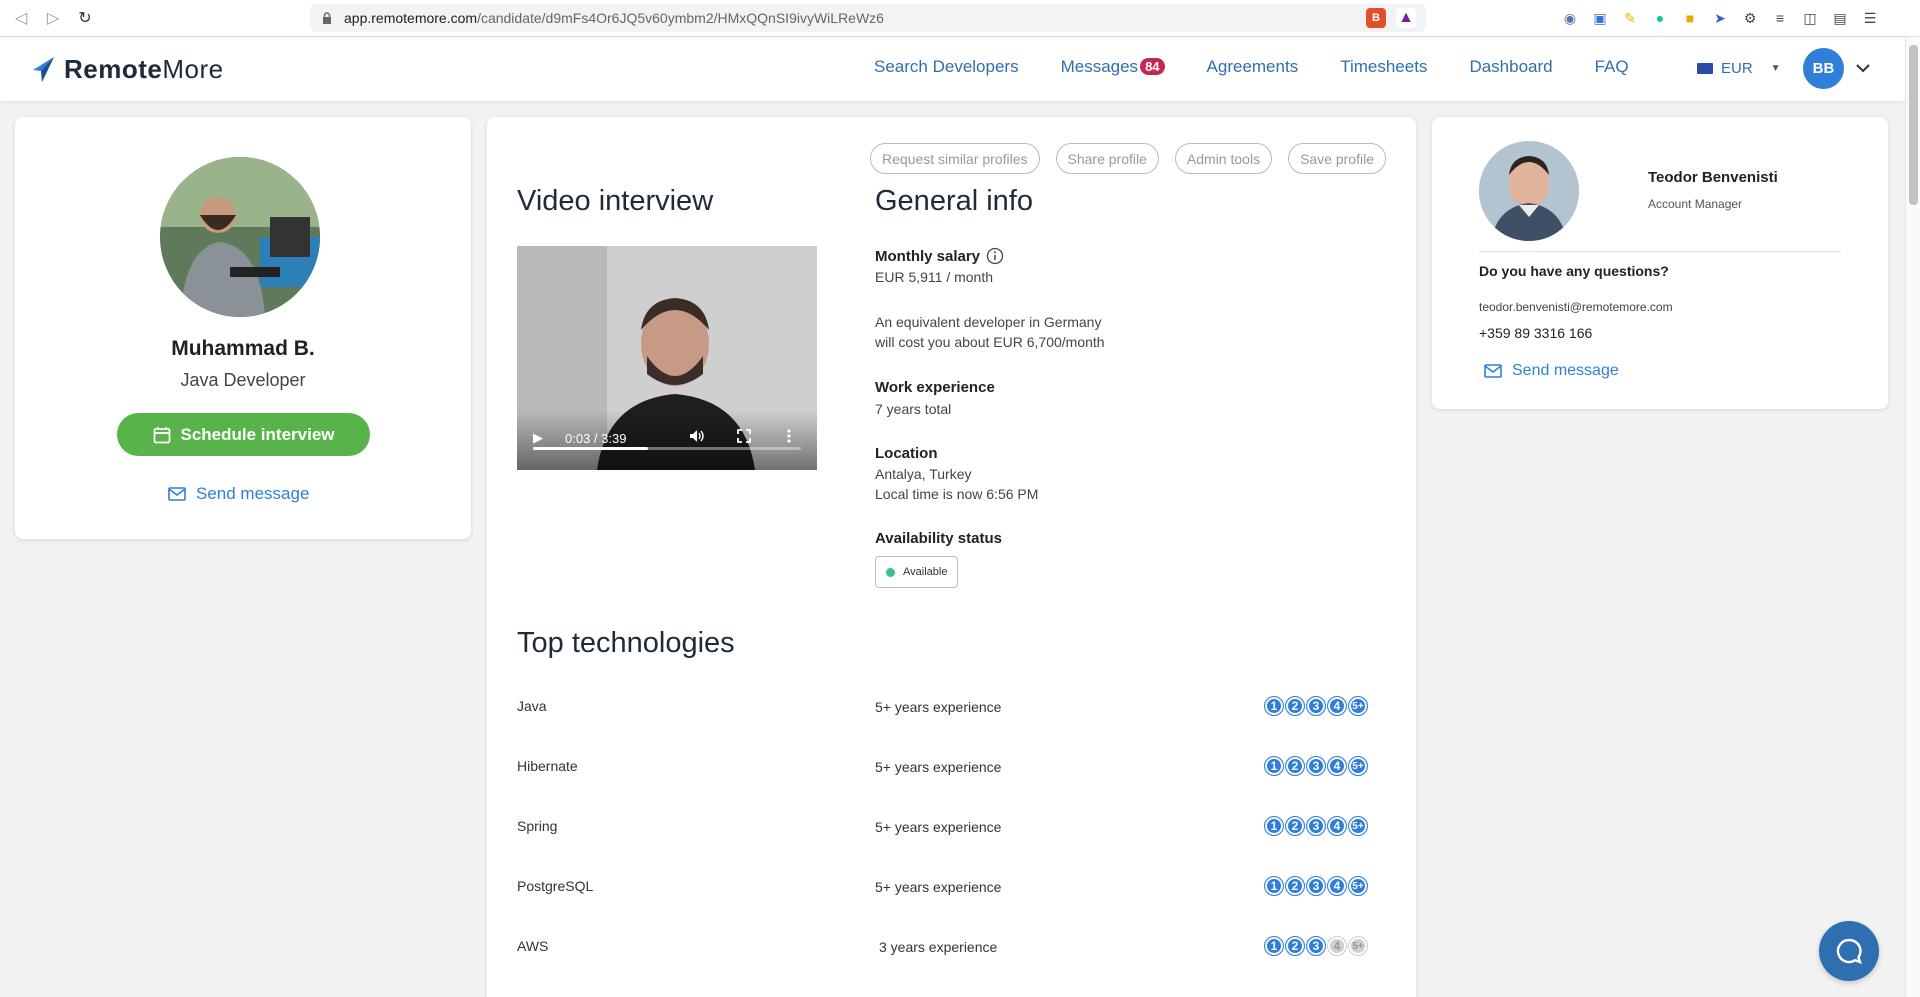 Image resolution: width=1920 pixels, height=997 pixels. I want to click on scrollbar-thumb, so click(1913, 125).